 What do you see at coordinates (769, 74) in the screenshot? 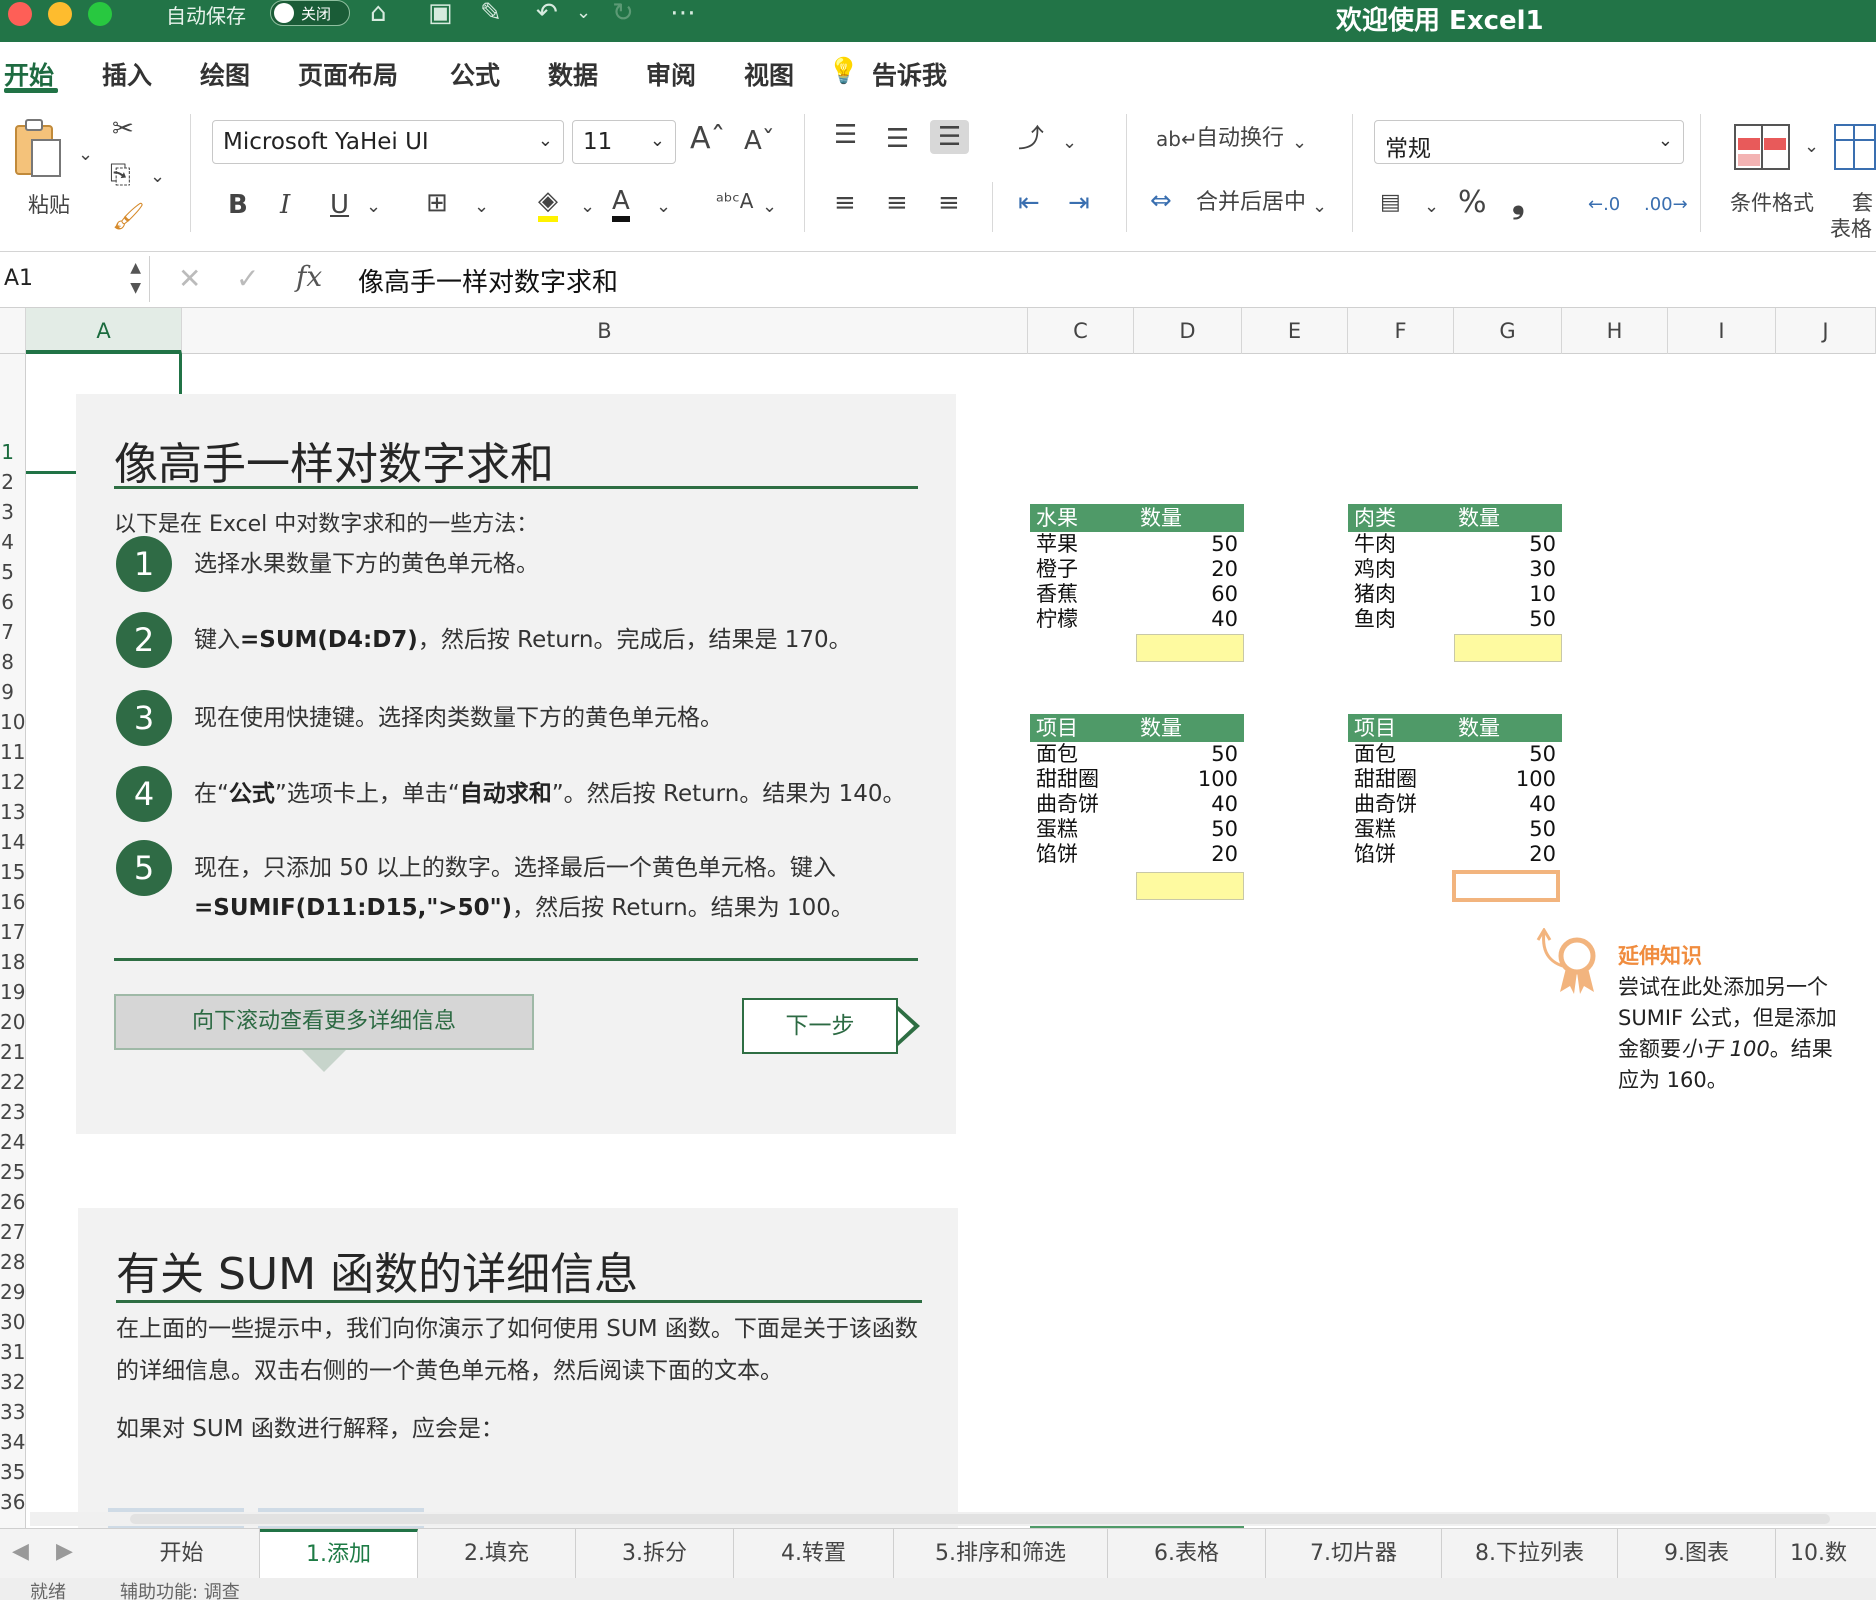
I see `tab-view: 视图` at bounding box center [769, 74].